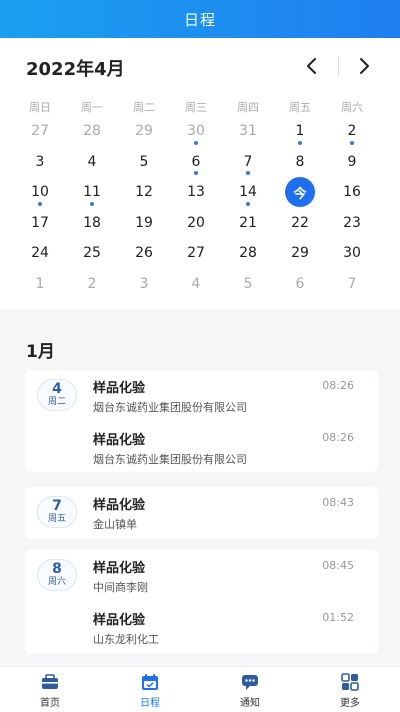  I want to click on calendar-day: 24, so click(40, 253).